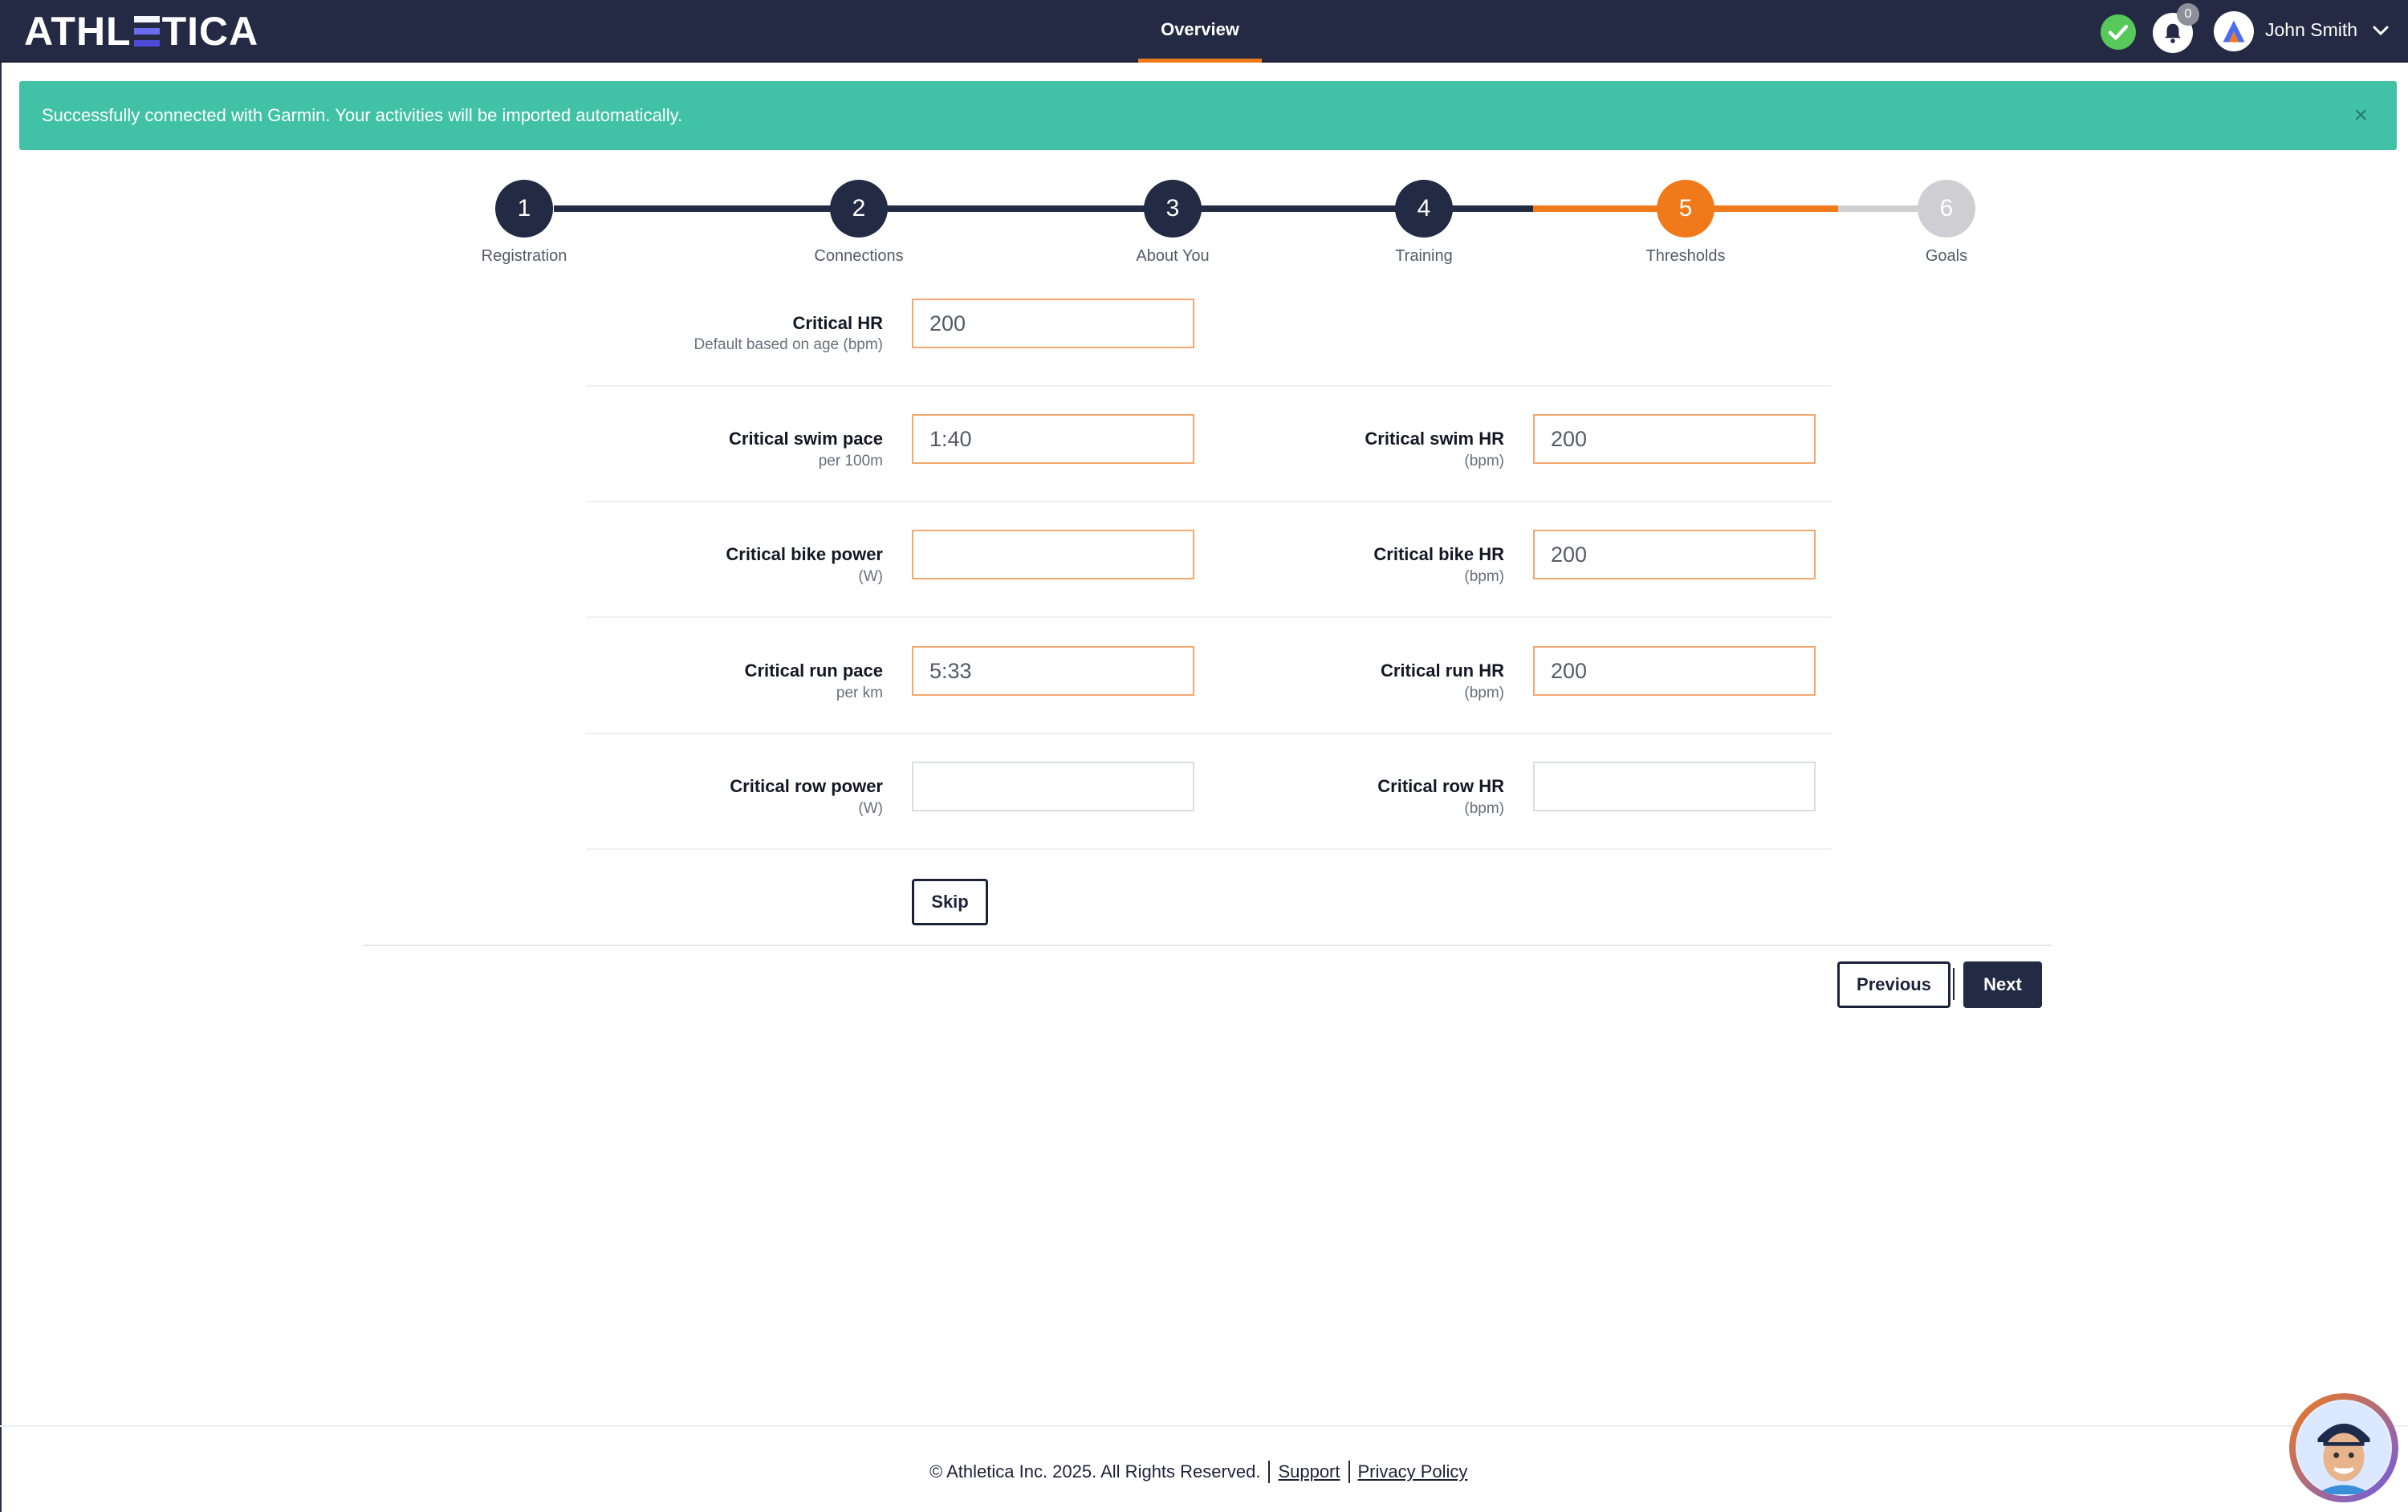 The height and width of the screenshot is (1512, 2408). What do you see at coordinates (1685, 256) in the screenshot?
I see `step-label-thresholds: Thresholds` at bounding box center [1685, 256].